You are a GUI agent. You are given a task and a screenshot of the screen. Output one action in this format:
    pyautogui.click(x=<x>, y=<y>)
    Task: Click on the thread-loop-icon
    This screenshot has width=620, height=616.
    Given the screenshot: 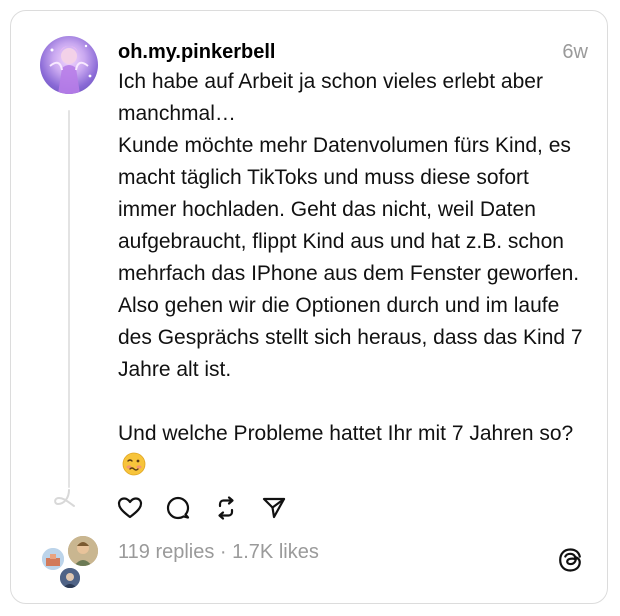 What is the action you would take?
    pyautogui.click(x=64, y=498)
    